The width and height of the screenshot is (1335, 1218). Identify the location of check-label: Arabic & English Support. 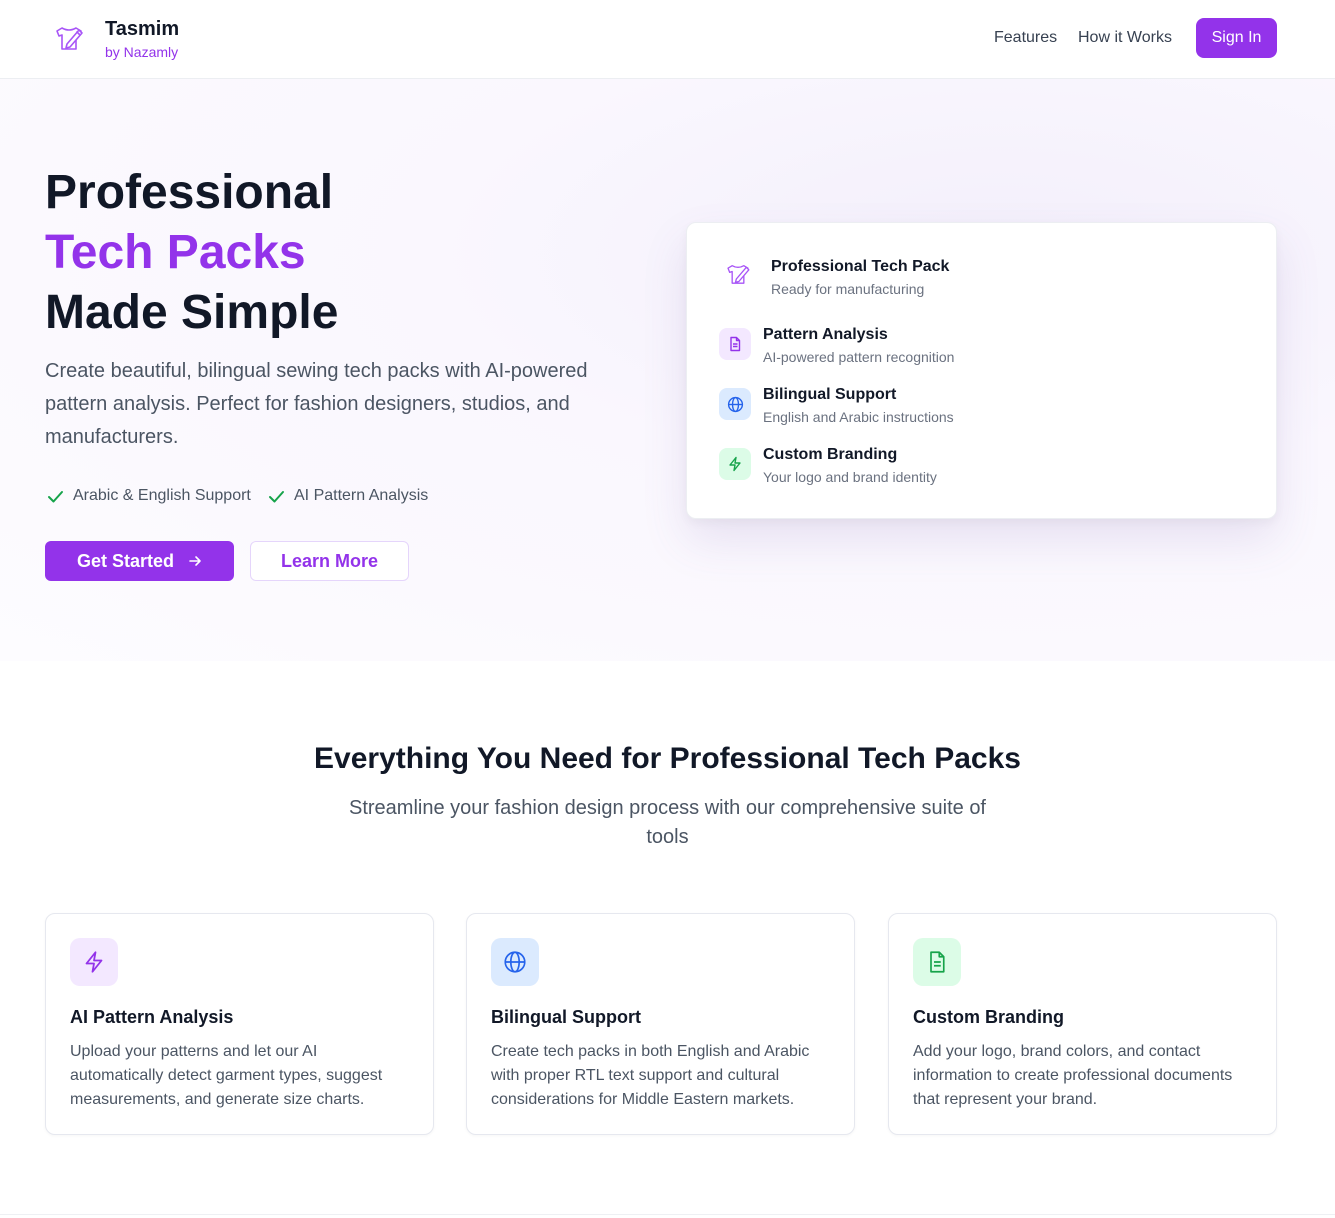
(162, 495).